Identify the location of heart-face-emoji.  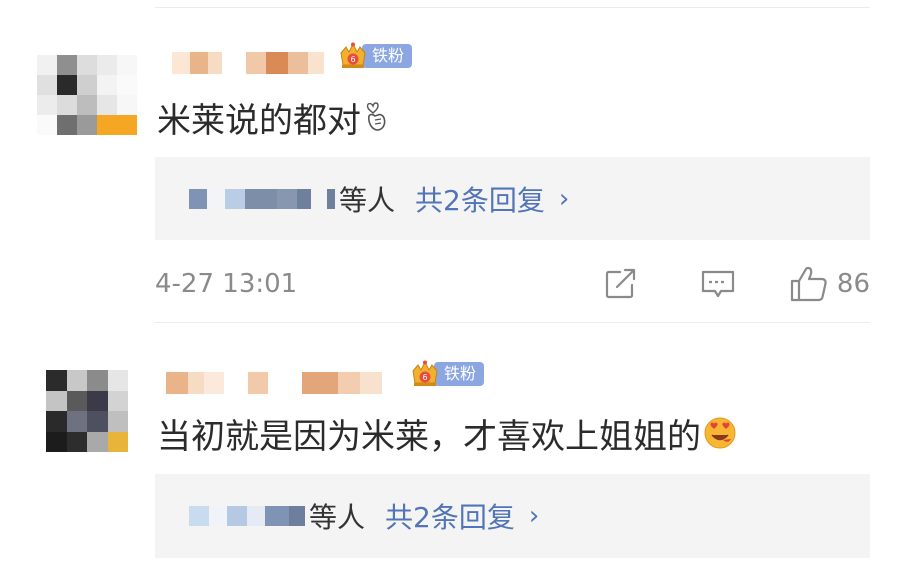
(720, 433).